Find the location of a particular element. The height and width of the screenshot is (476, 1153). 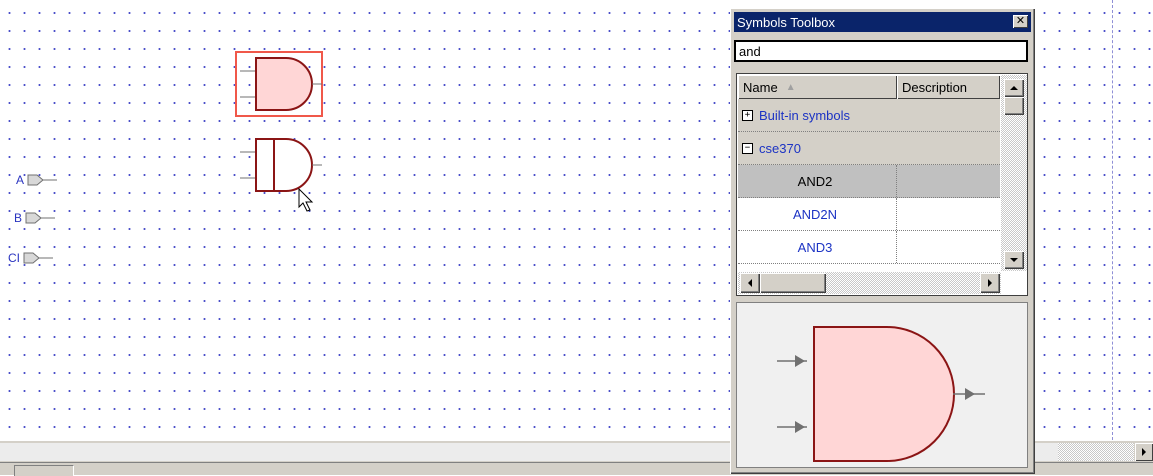

group-row-built-in-symbols: + Built-in symbols is located at coordinates (869, 115).